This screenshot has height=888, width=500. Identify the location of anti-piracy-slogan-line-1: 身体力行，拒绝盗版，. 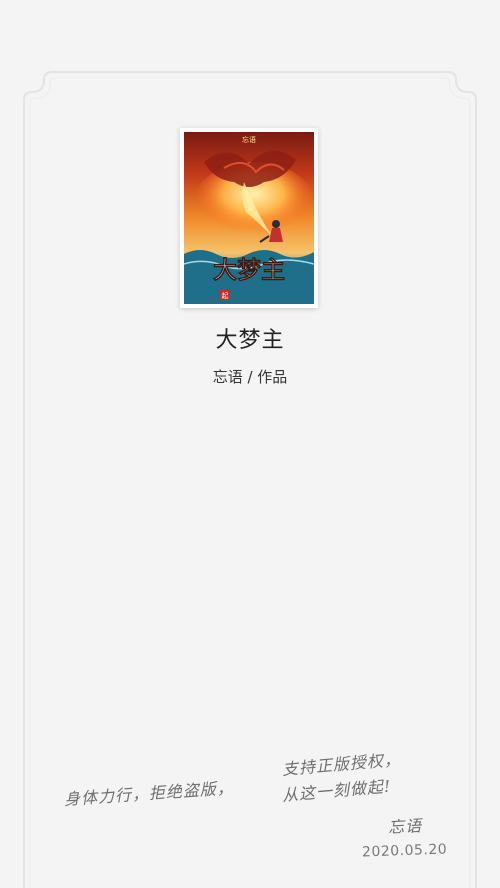
(149, 793).